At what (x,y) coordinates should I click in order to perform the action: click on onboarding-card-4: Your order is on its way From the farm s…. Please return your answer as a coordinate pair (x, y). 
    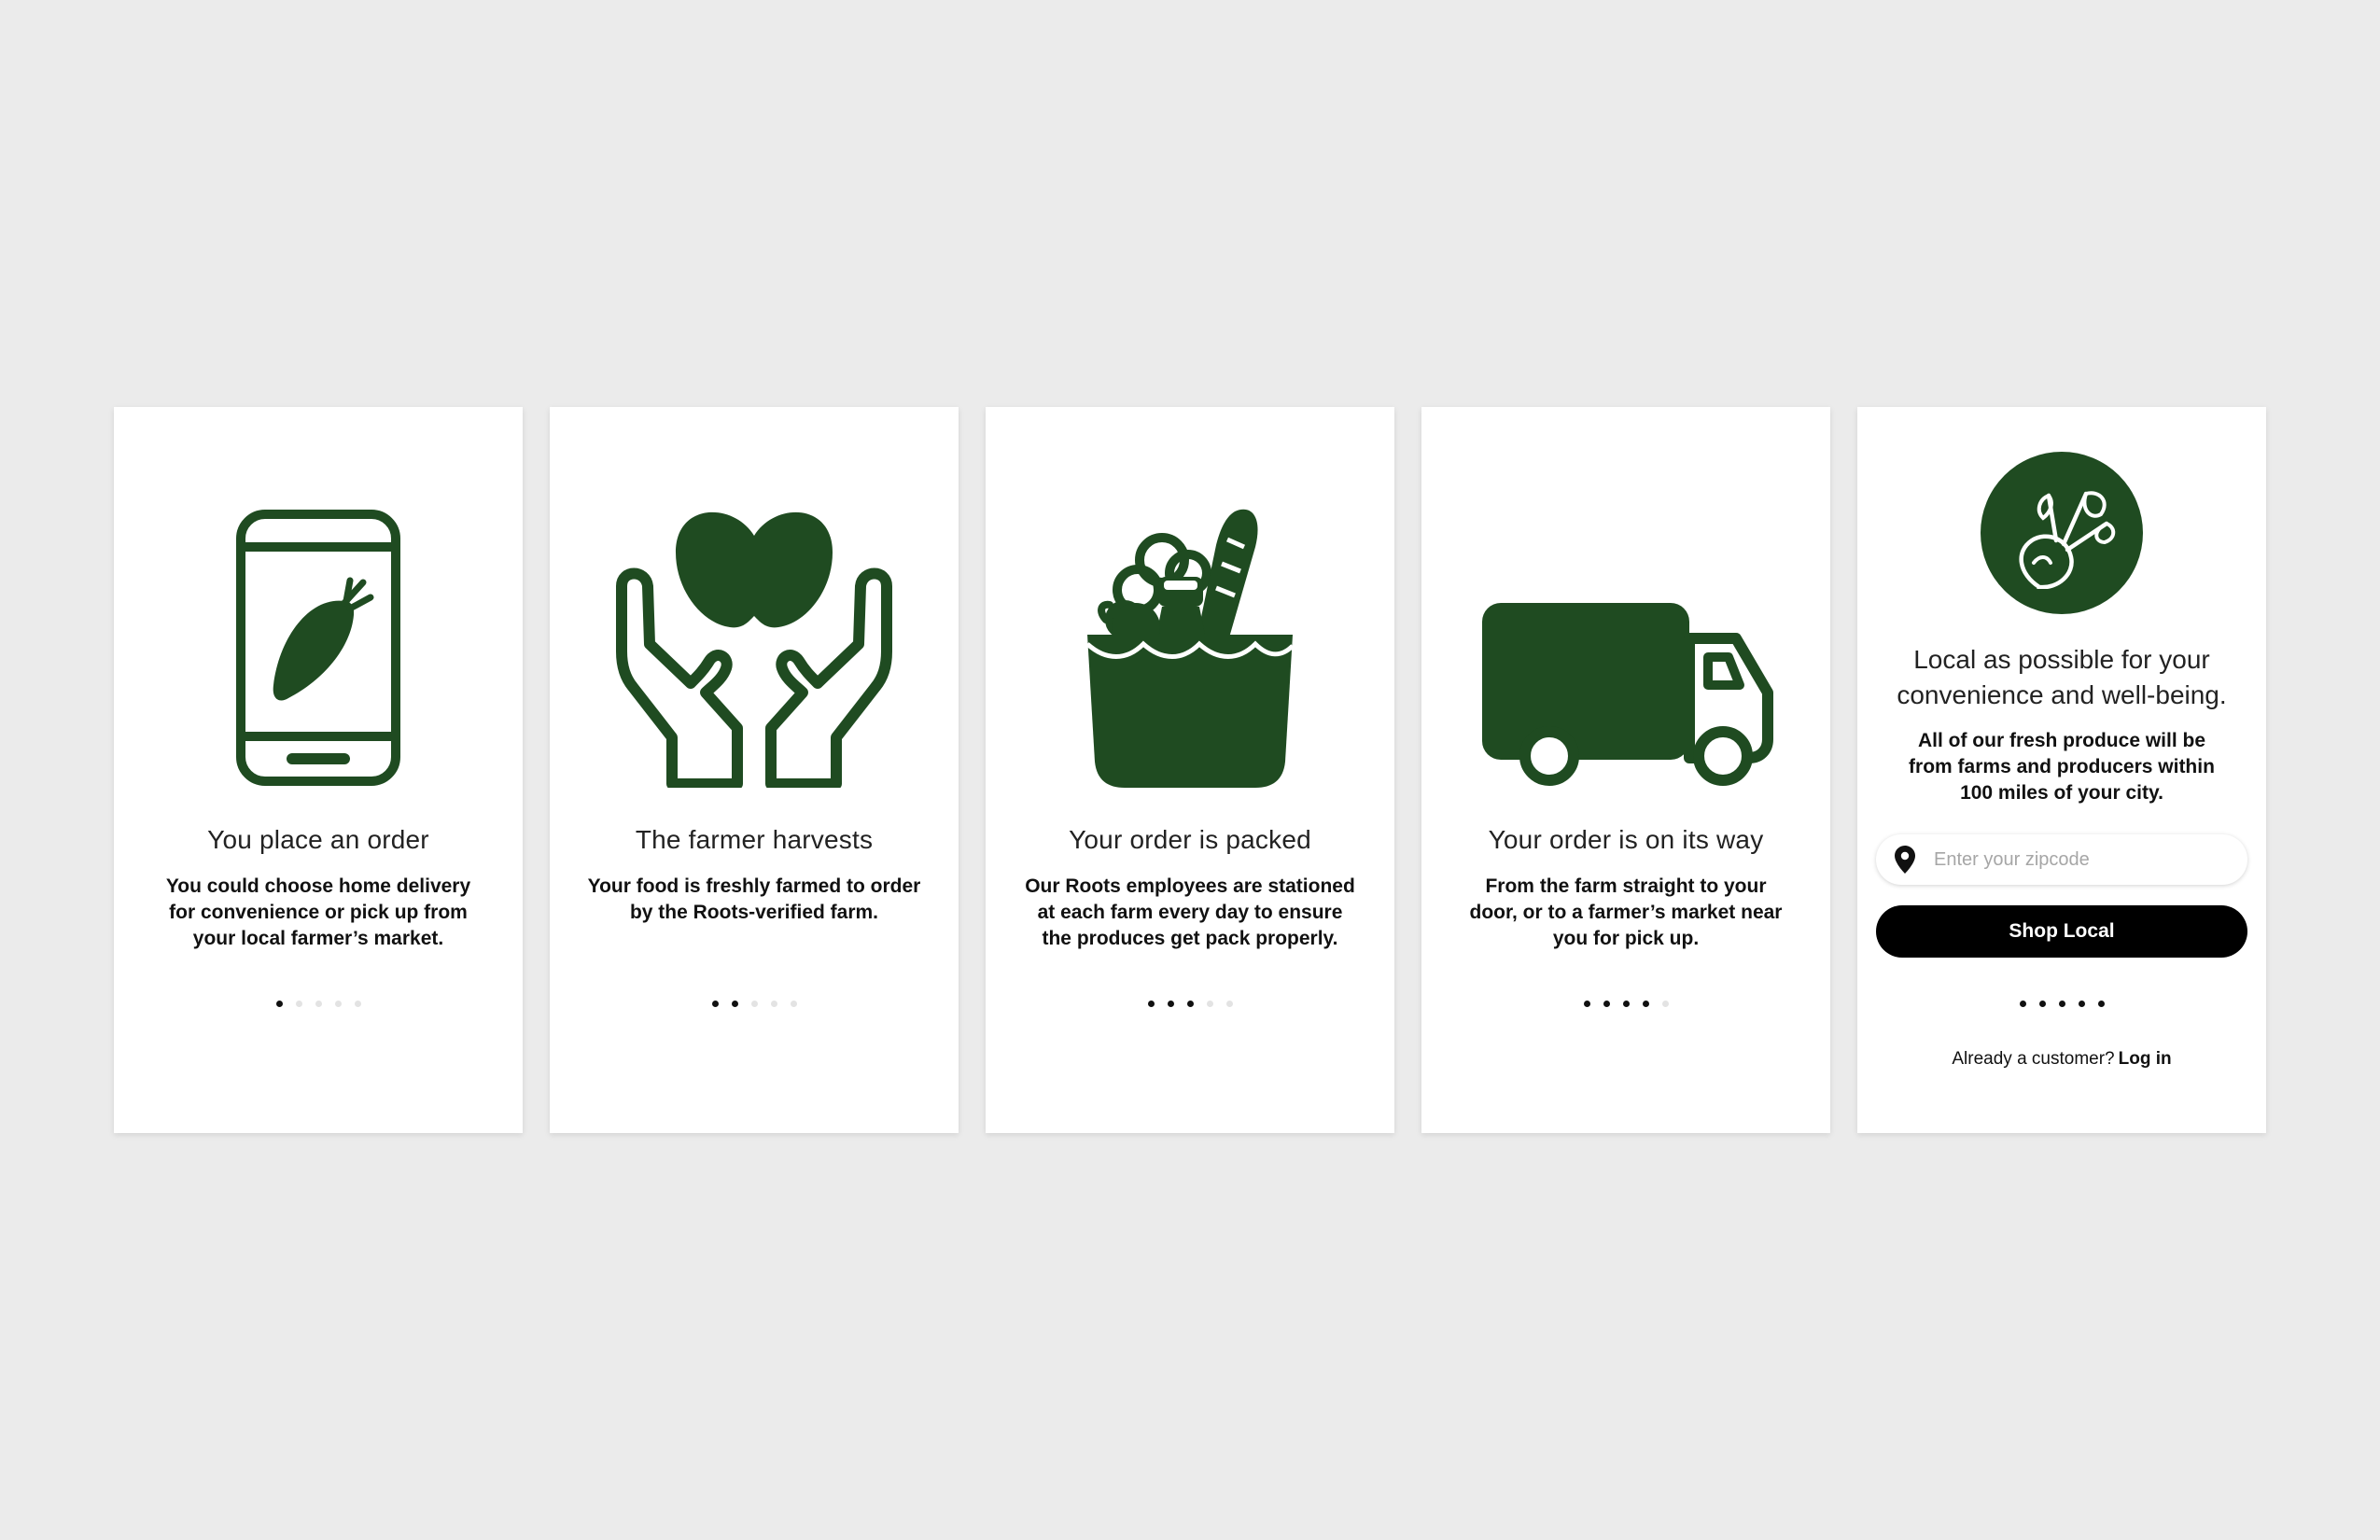
    Looking at the image, I should click on (1625, 770).